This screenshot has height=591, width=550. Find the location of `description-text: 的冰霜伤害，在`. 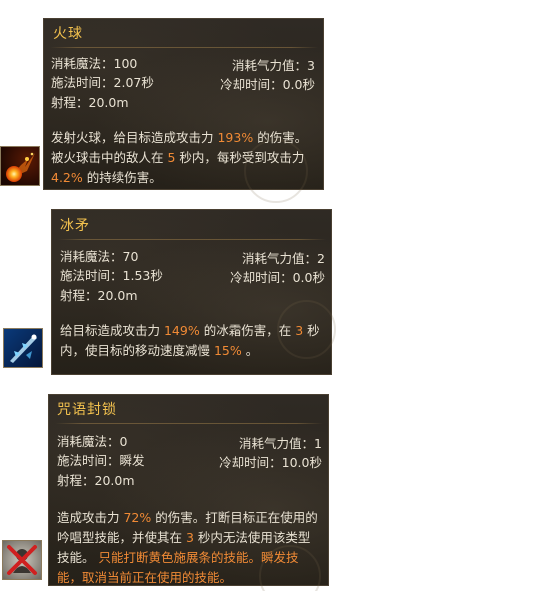

description-text: 的冰霜伤害，在 is located at coordinates (247, 330).